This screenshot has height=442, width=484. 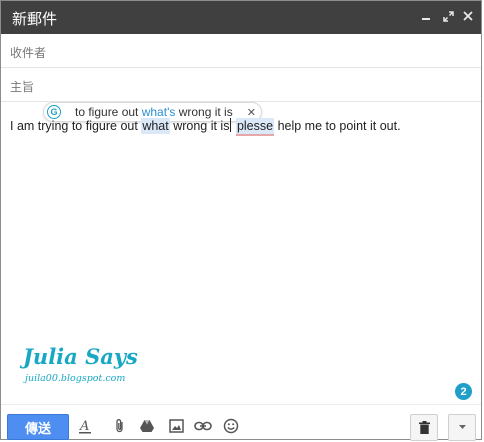 I want to click on discard-draft-button, so click(x=424, y=427).